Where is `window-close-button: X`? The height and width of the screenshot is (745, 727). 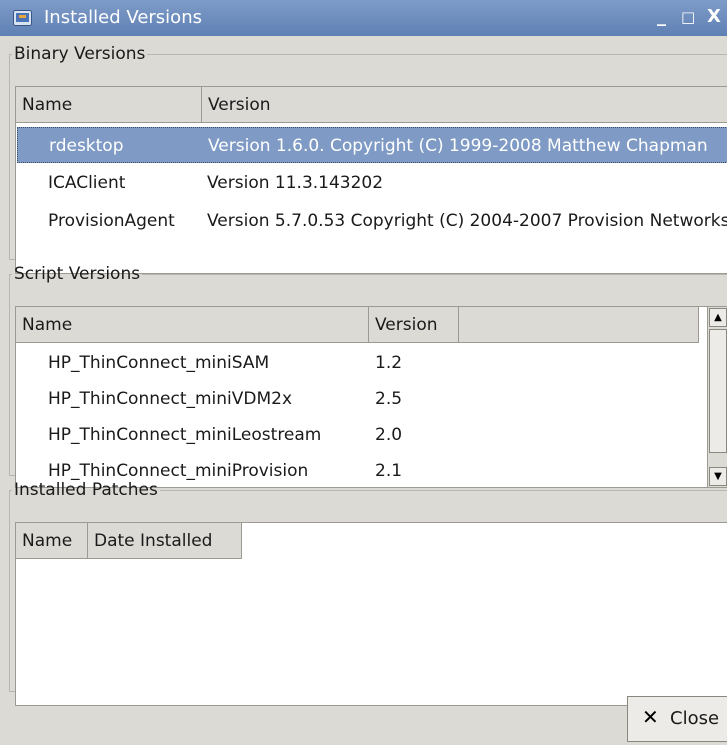 window-close-button: X is located at coordinates (714, 16).